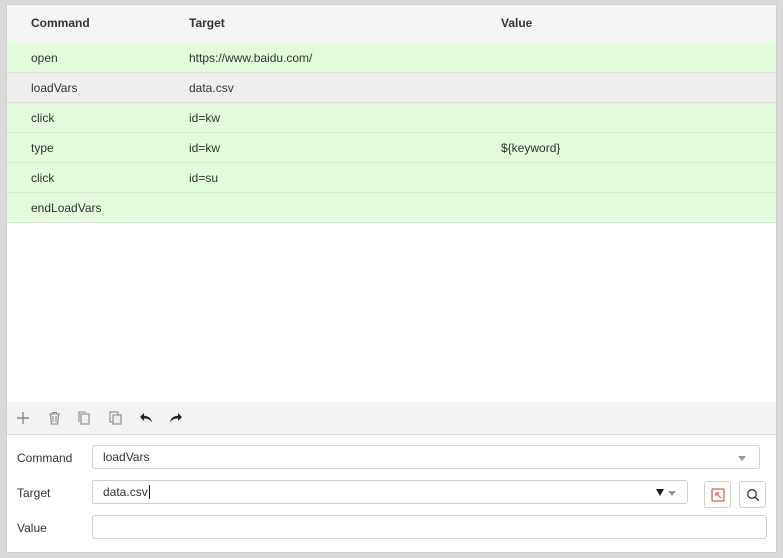  What do you see at coordinates (211, 88) in the screenshot?
I see `cell-target: data.csv` at bounding box center [211, 88].